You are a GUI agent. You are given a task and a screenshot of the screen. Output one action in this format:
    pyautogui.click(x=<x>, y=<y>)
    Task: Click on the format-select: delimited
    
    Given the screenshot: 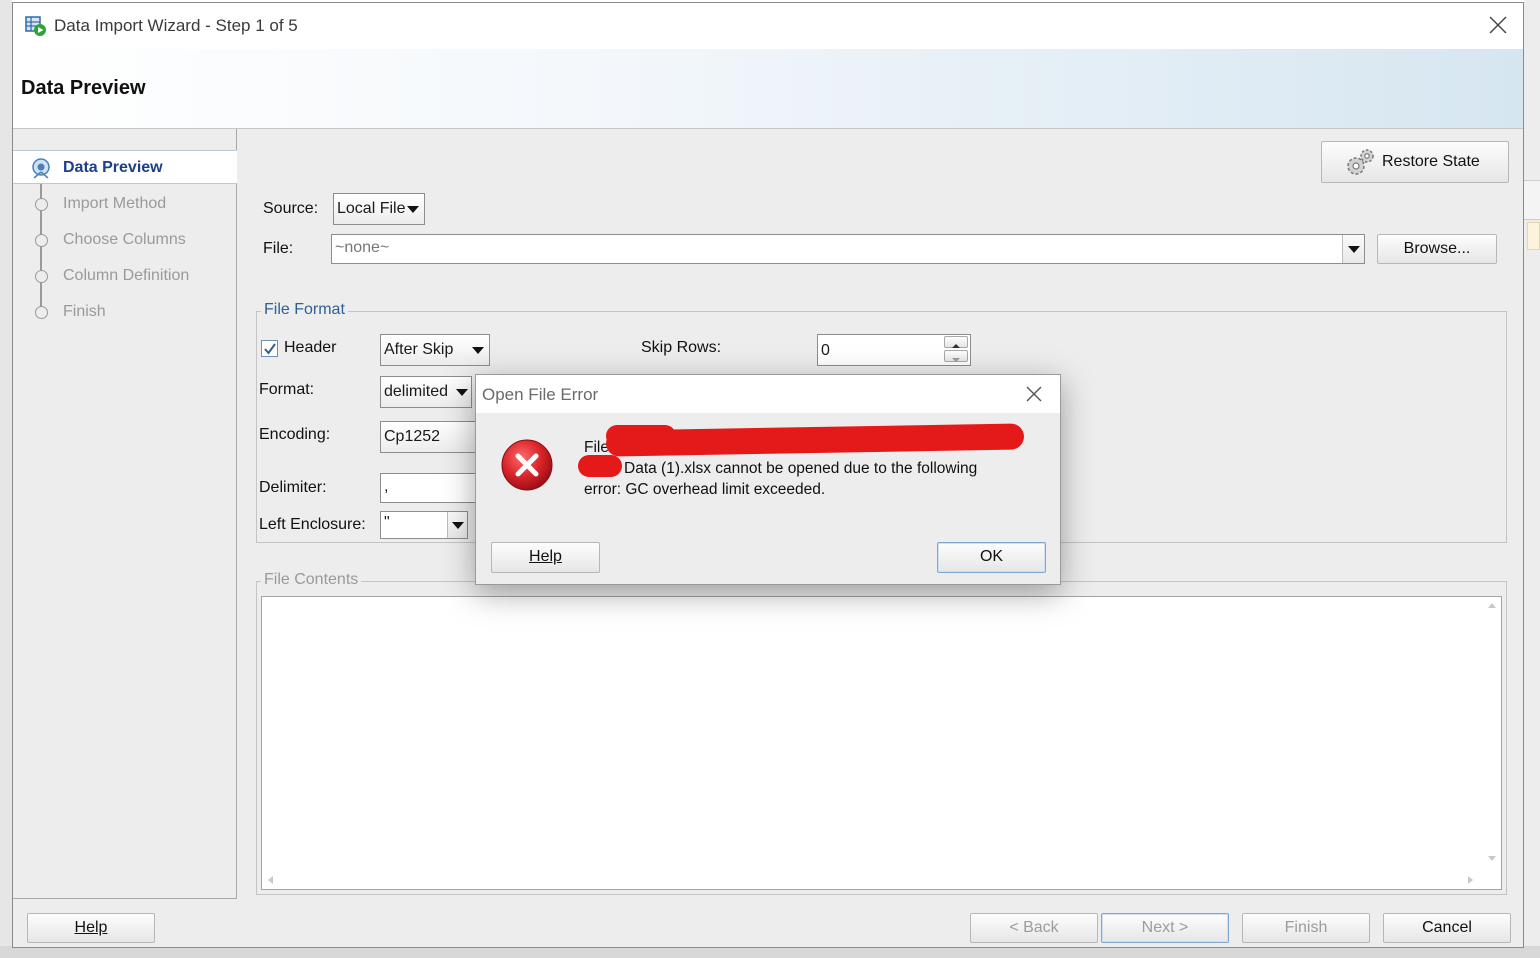 What is the action you would take?
    pyautogui.click(x=426, y=392)
    